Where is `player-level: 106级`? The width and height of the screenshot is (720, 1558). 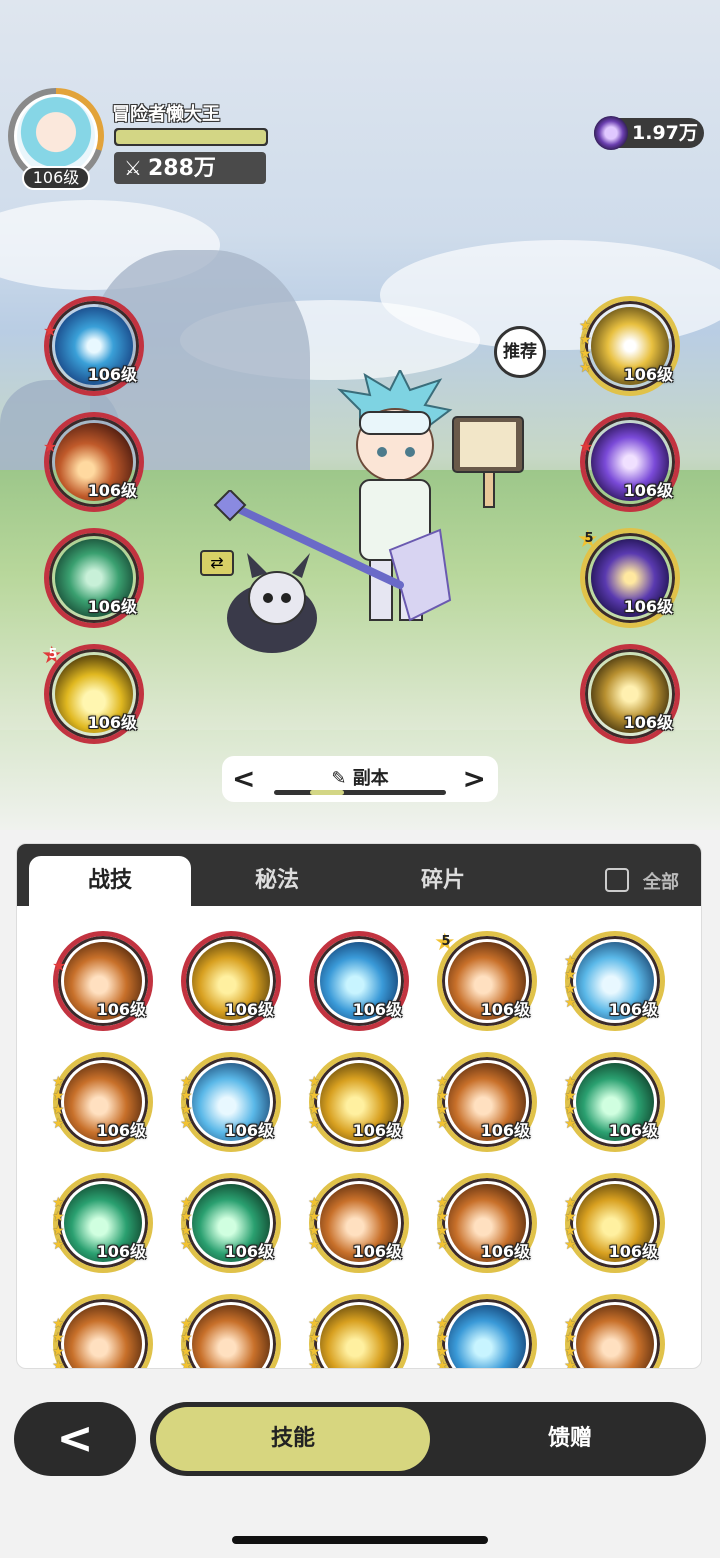 player-level: 106级 is located at coordinates (56, 178).